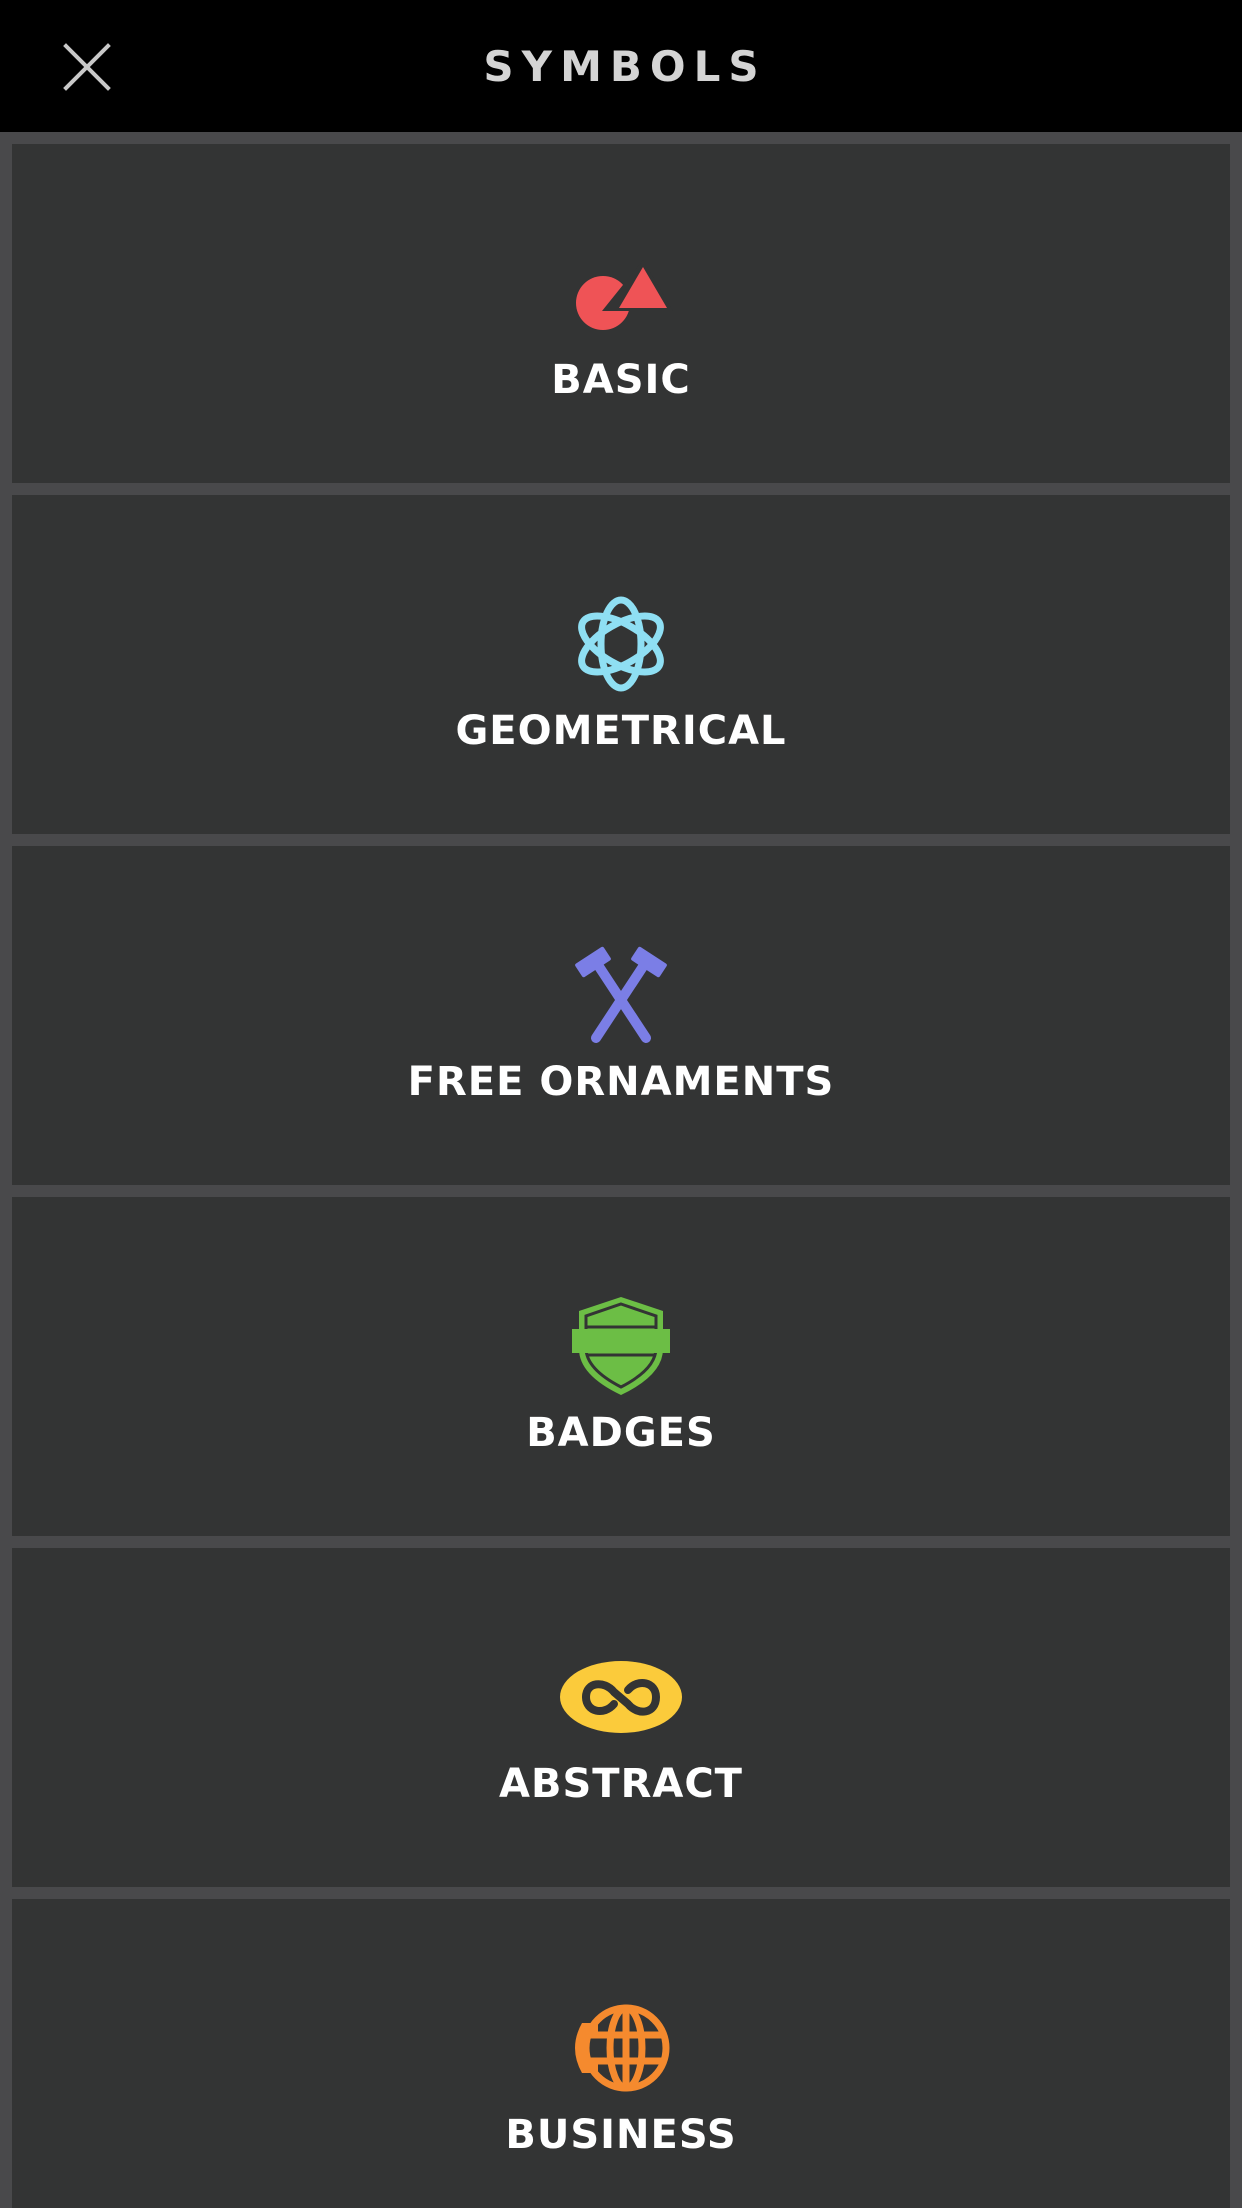 Image resolution: width=1242 pixels, height=2208 pixels. Describe the element at coordinates (621, 644) in the screenshot. I see `geometric-flower-icon` at that location.